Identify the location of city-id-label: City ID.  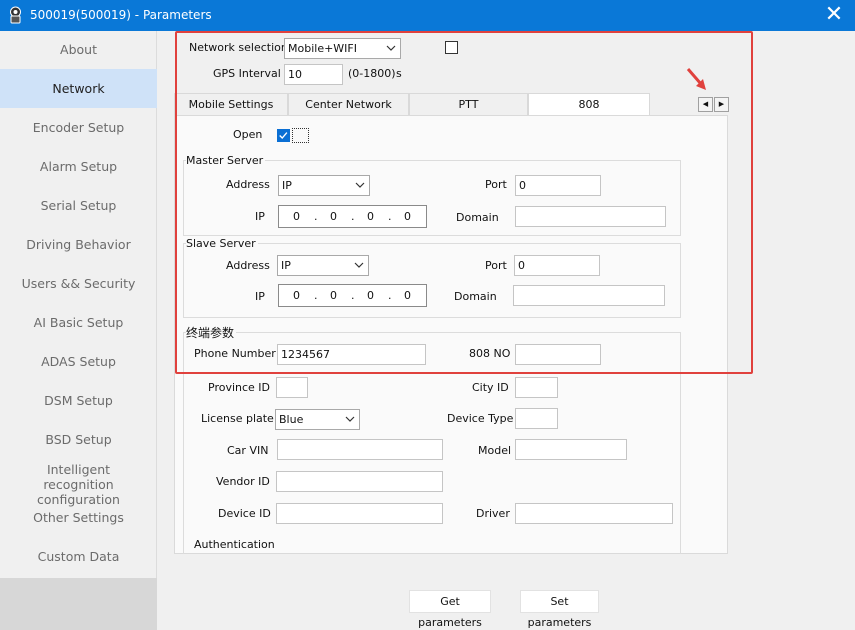
(490, 387).